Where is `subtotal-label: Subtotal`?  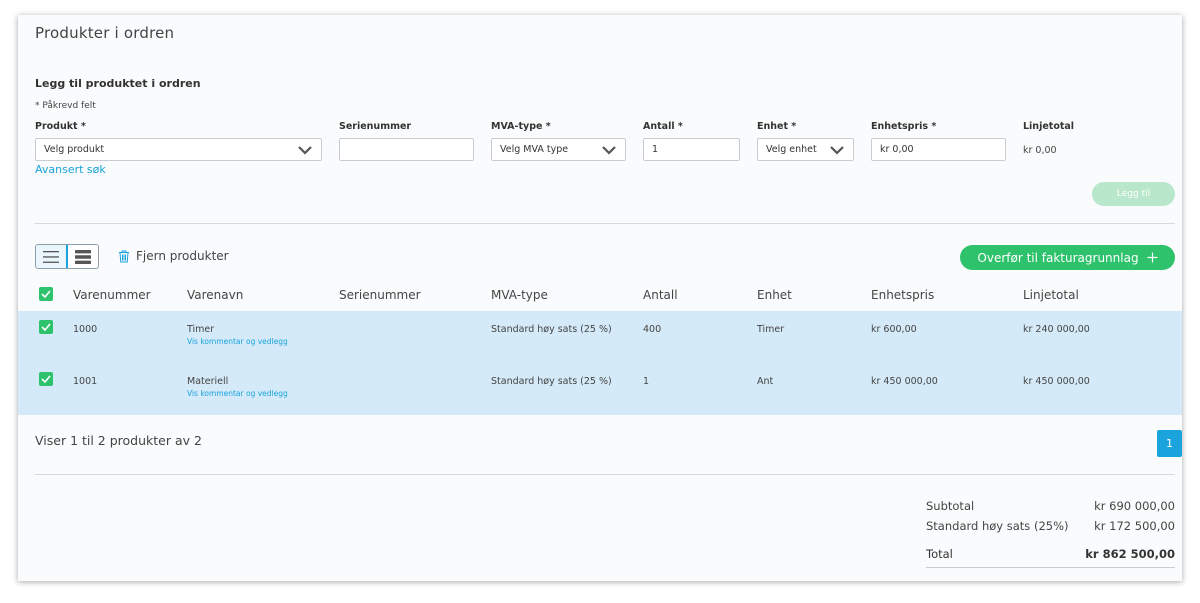 subtotal-label: Subtotal is located at coordinates (950, 506).